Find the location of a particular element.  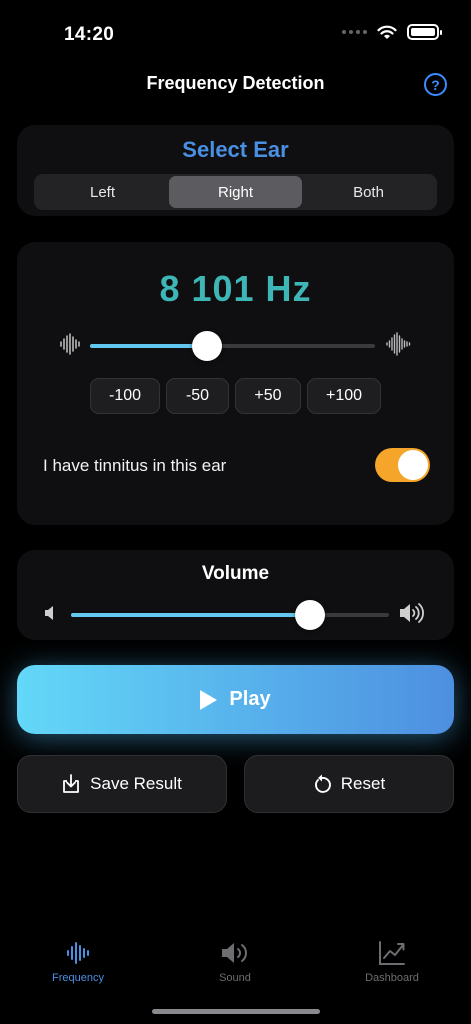

tab-dashboard: Dashboard is located at coordinates (392, 962).